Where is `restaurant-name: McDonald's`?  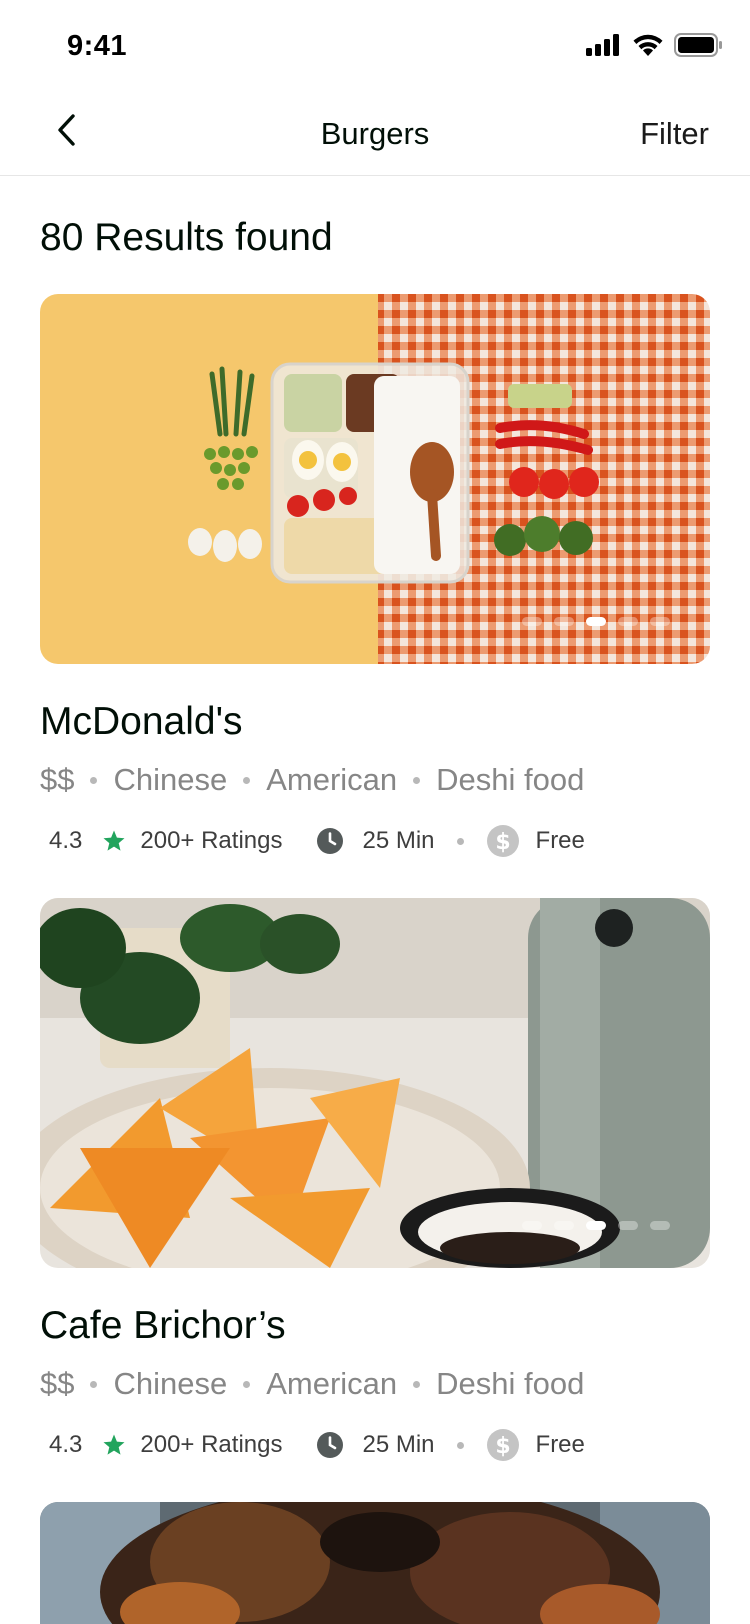 restaurant-name: McDonald's is located at coordinates (375, 722).